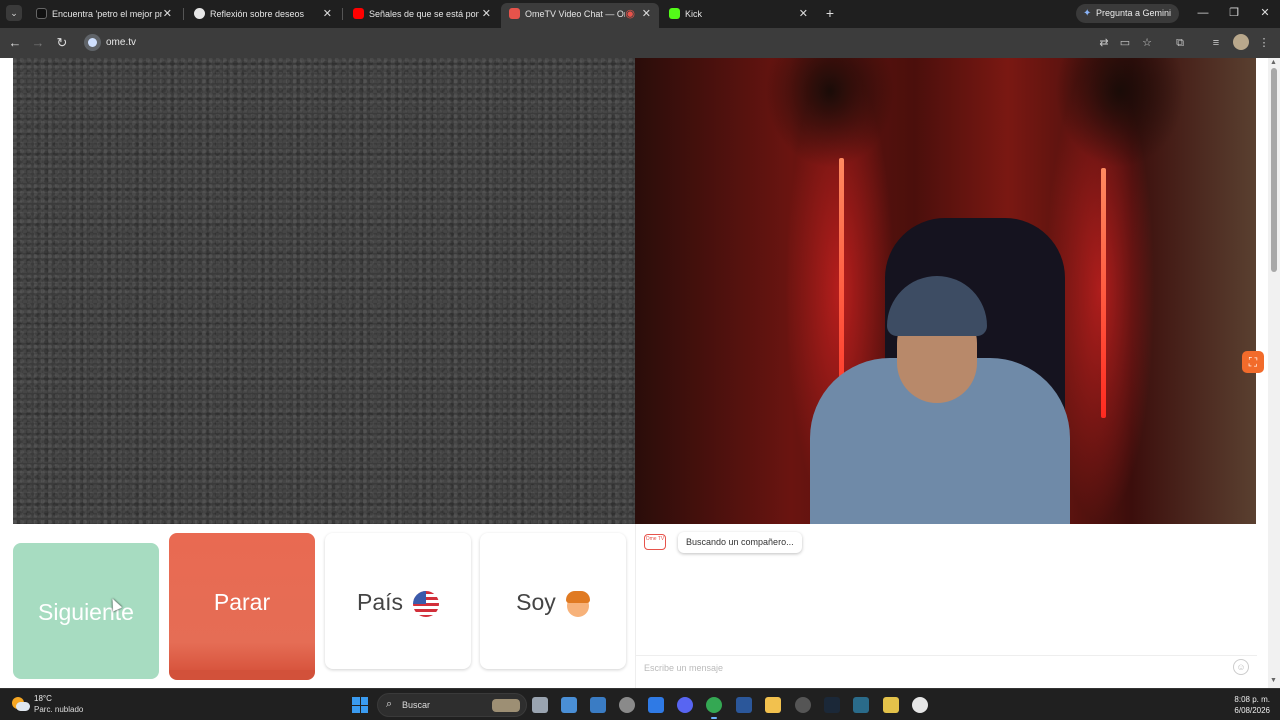  What do you see at coordinates (577, 603) in the screenshot?
I see `boy-avatar-icon` at bounding box center [577, 603].